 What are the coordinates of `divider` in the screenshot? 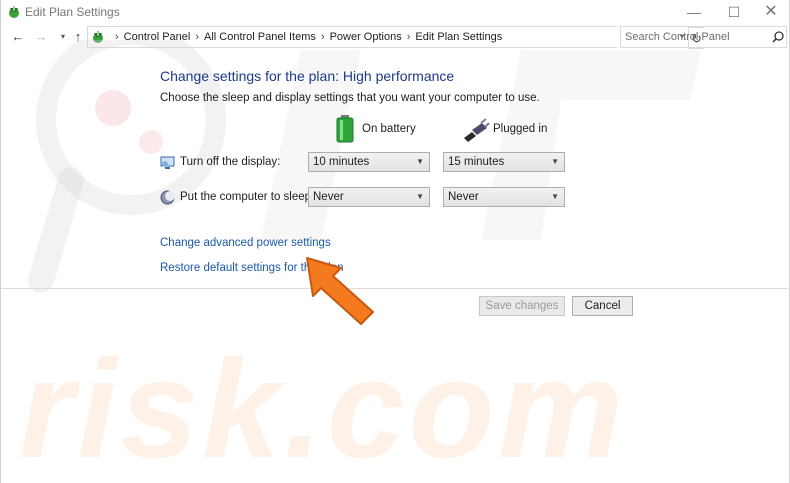 It's located at (395, 288).